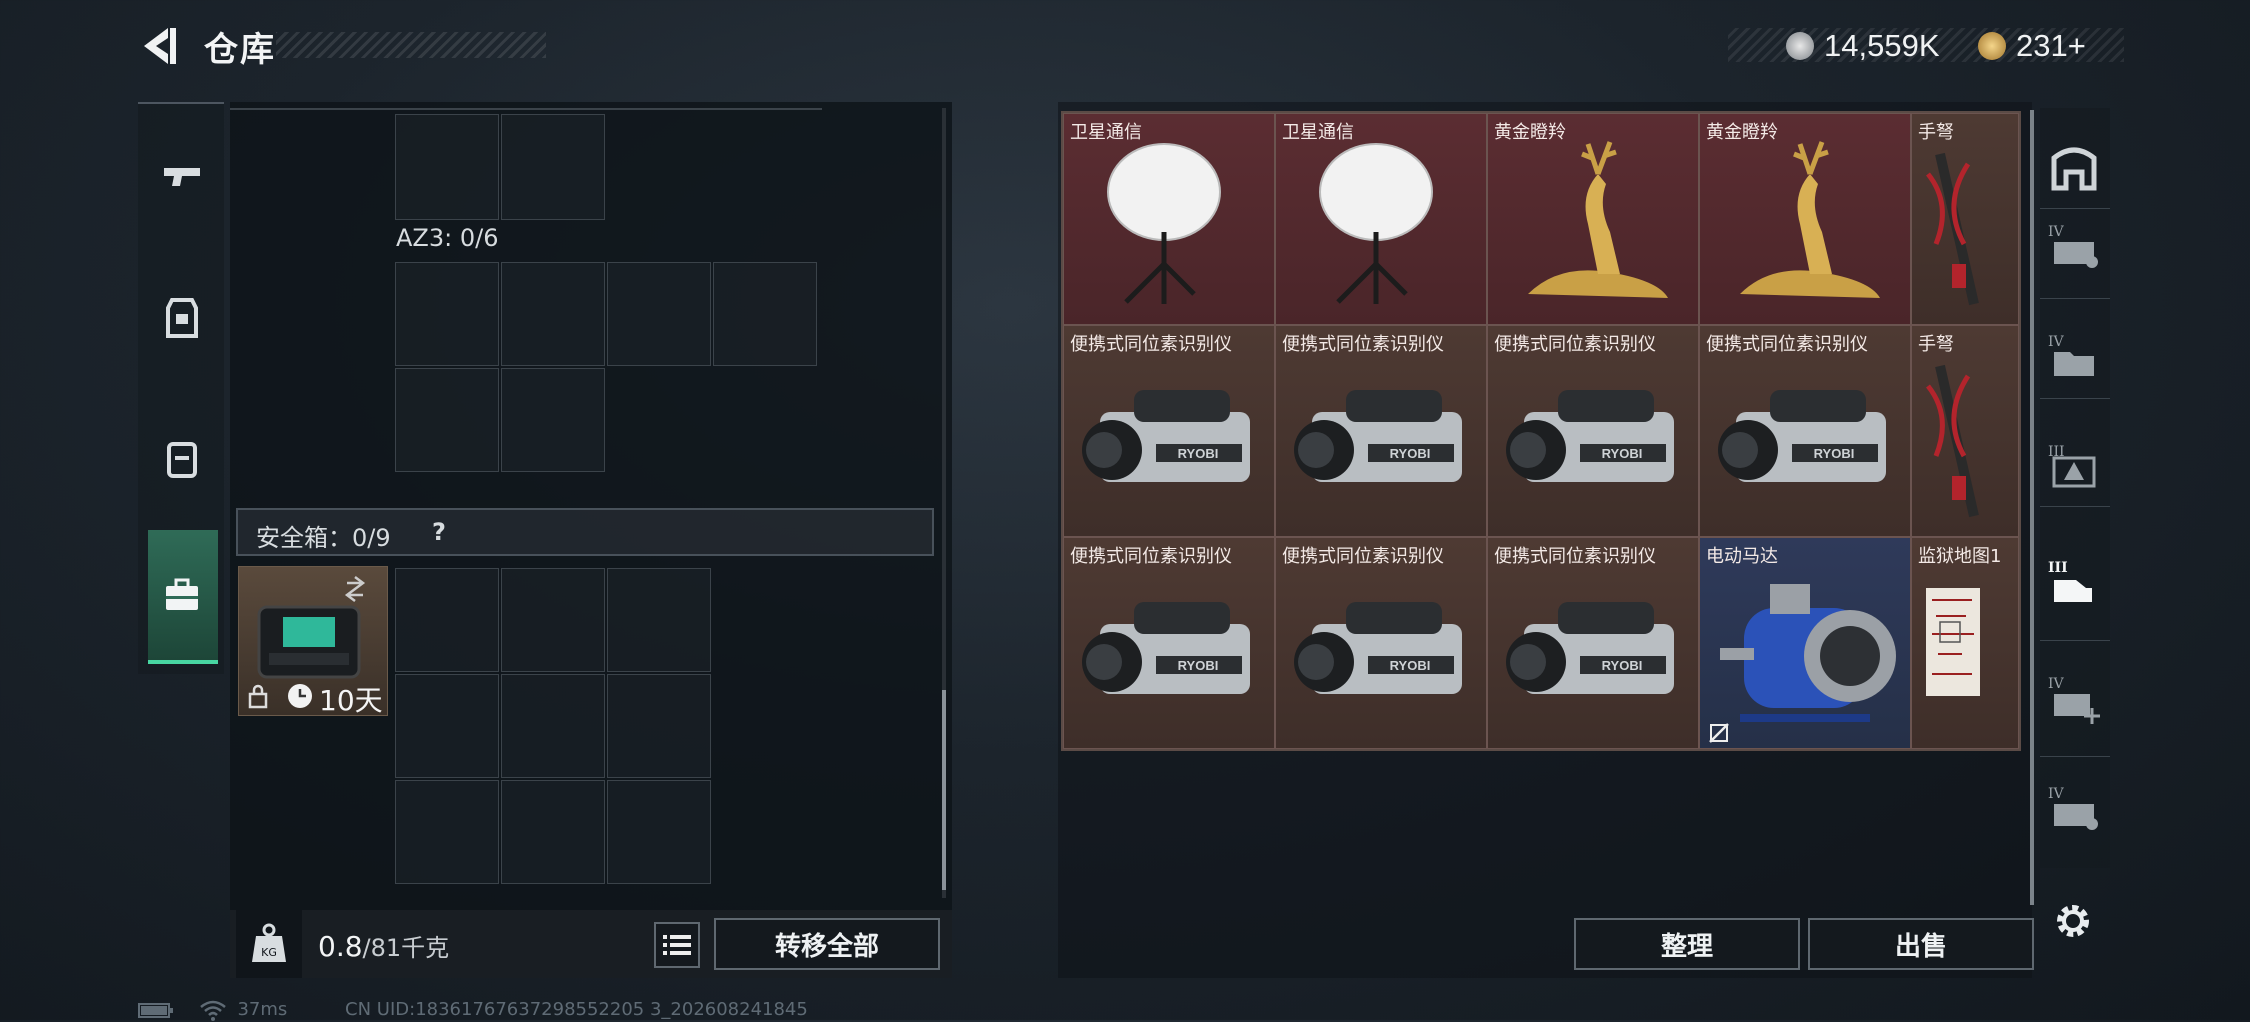 This screenshot has width=2250, height=1022. I want to click on home-icon, so click(2074, 169).